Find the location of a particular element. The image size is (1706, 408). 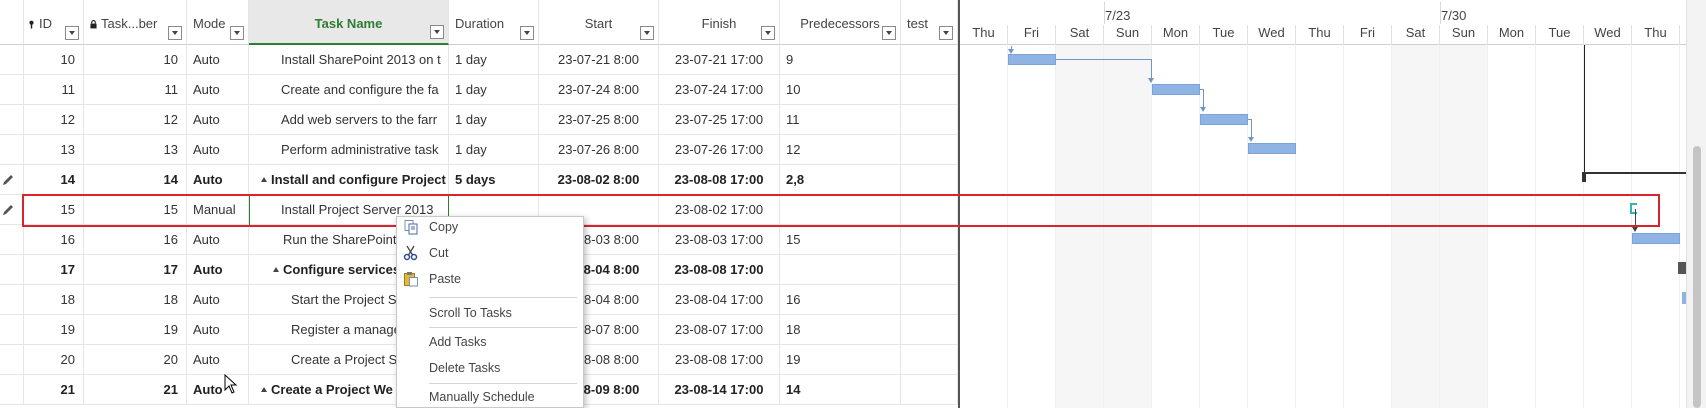

cell-finish: 23-07-21 17:00 is located at coordinates (719, 60).